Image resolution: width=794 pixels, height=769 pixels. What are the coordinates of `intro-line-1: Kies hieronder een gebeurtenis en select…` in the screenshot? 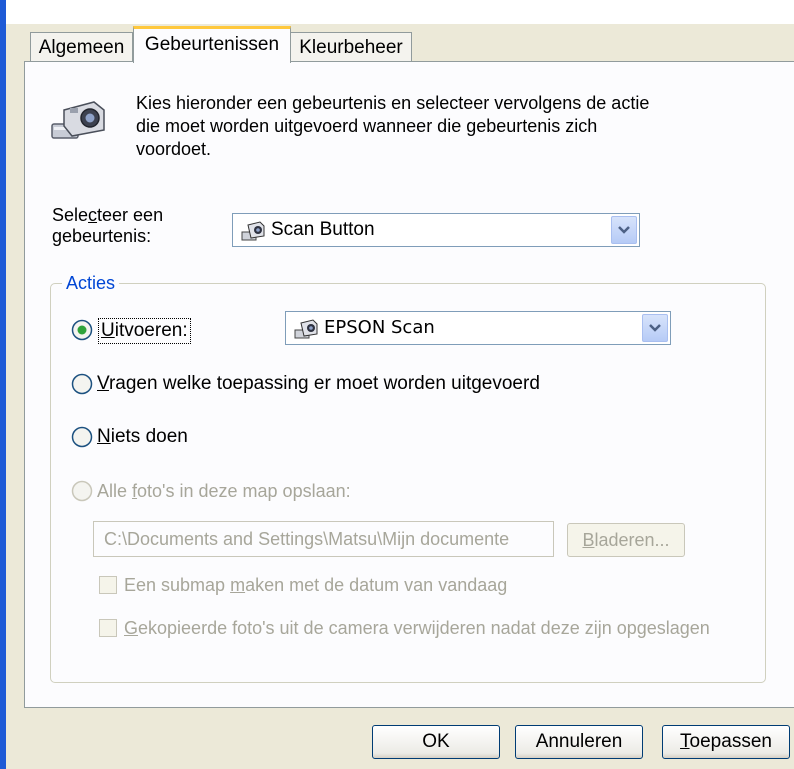 It's located at (393, 103).